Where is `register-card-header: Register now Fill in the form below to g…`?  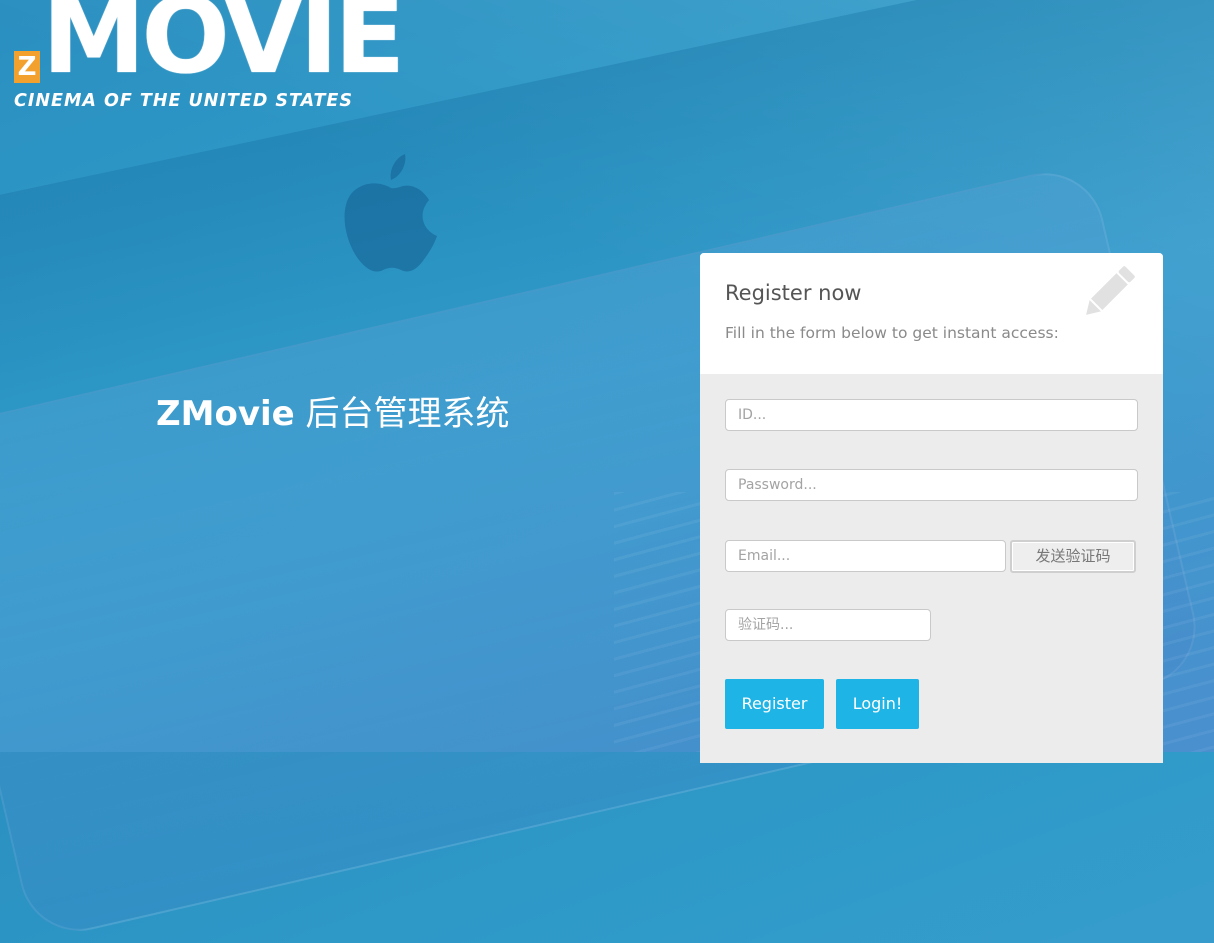
register-card-header: Register now Fill in the form below to g… is located at coordinates (931, 313).